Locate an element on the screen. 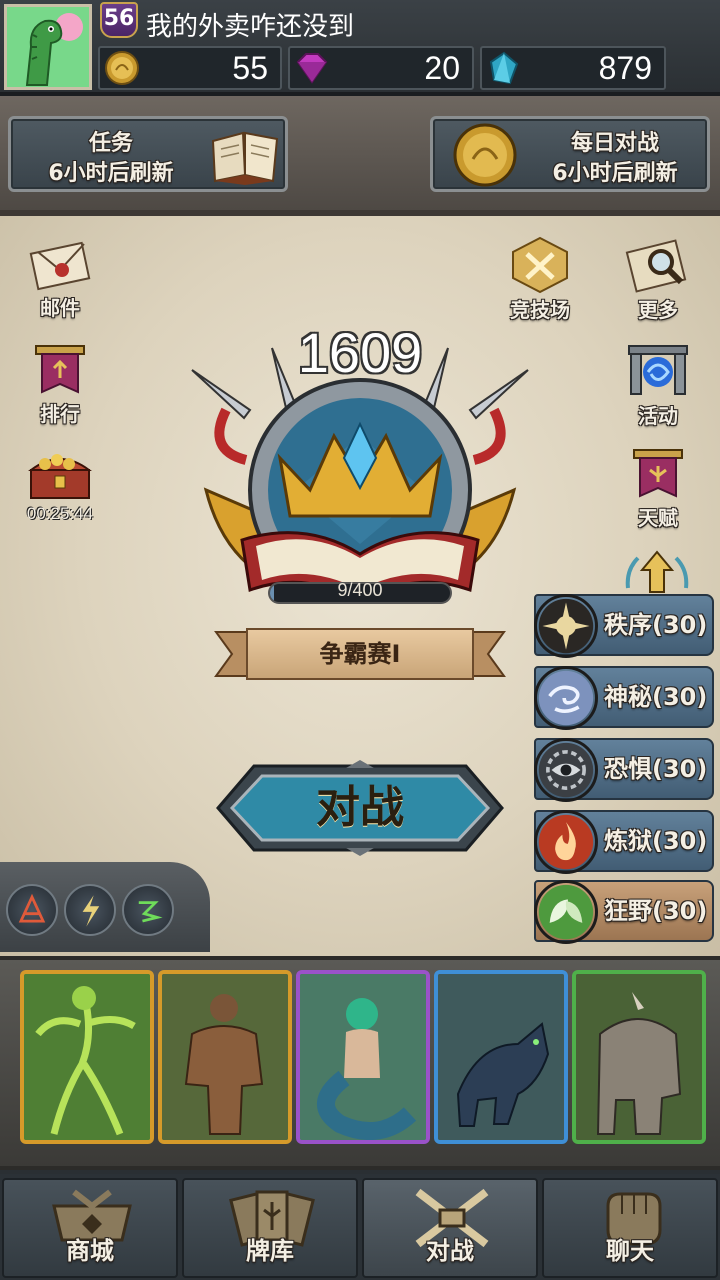  battle-button: 对战 is located at coordinates (360, 808).